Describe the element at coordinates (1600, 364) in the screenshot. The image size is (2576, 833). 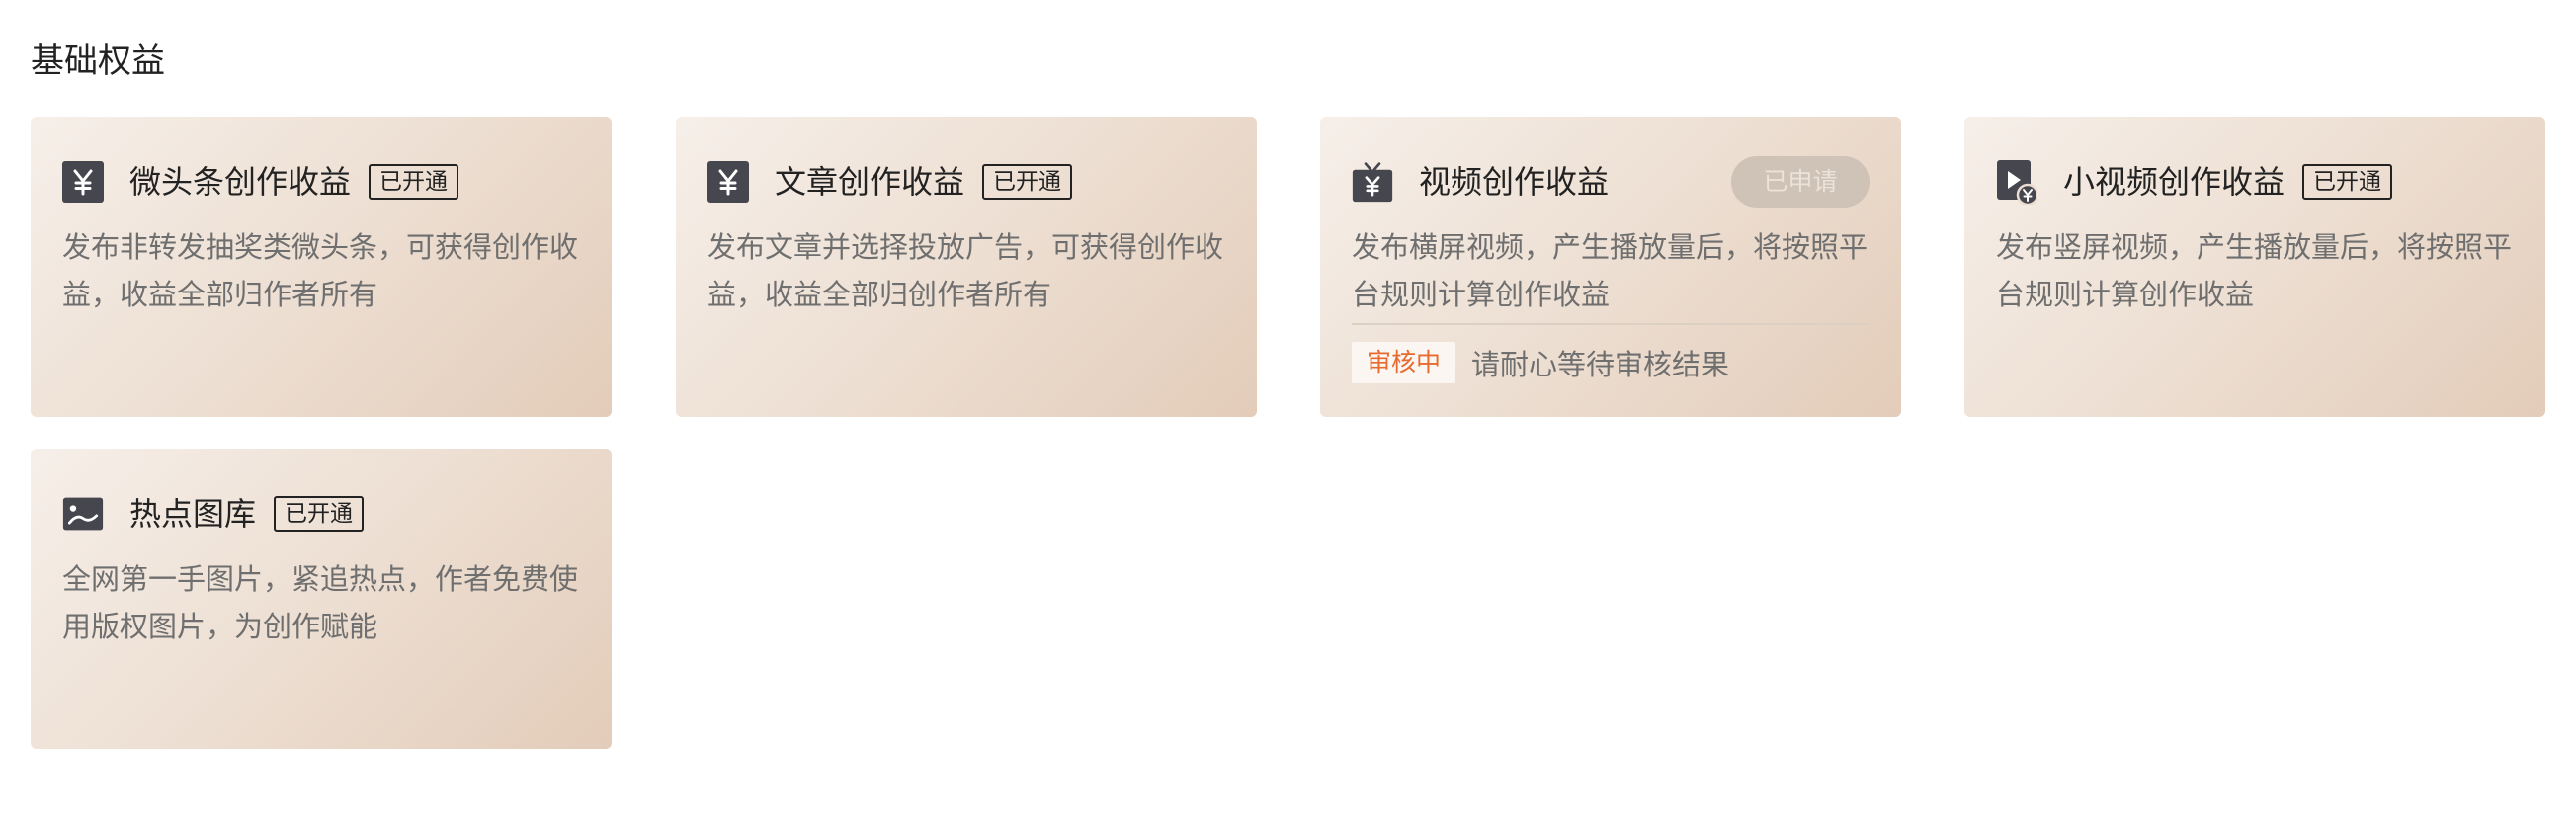
I see `review-status-text: 请耐心等待审核结果` at that location.